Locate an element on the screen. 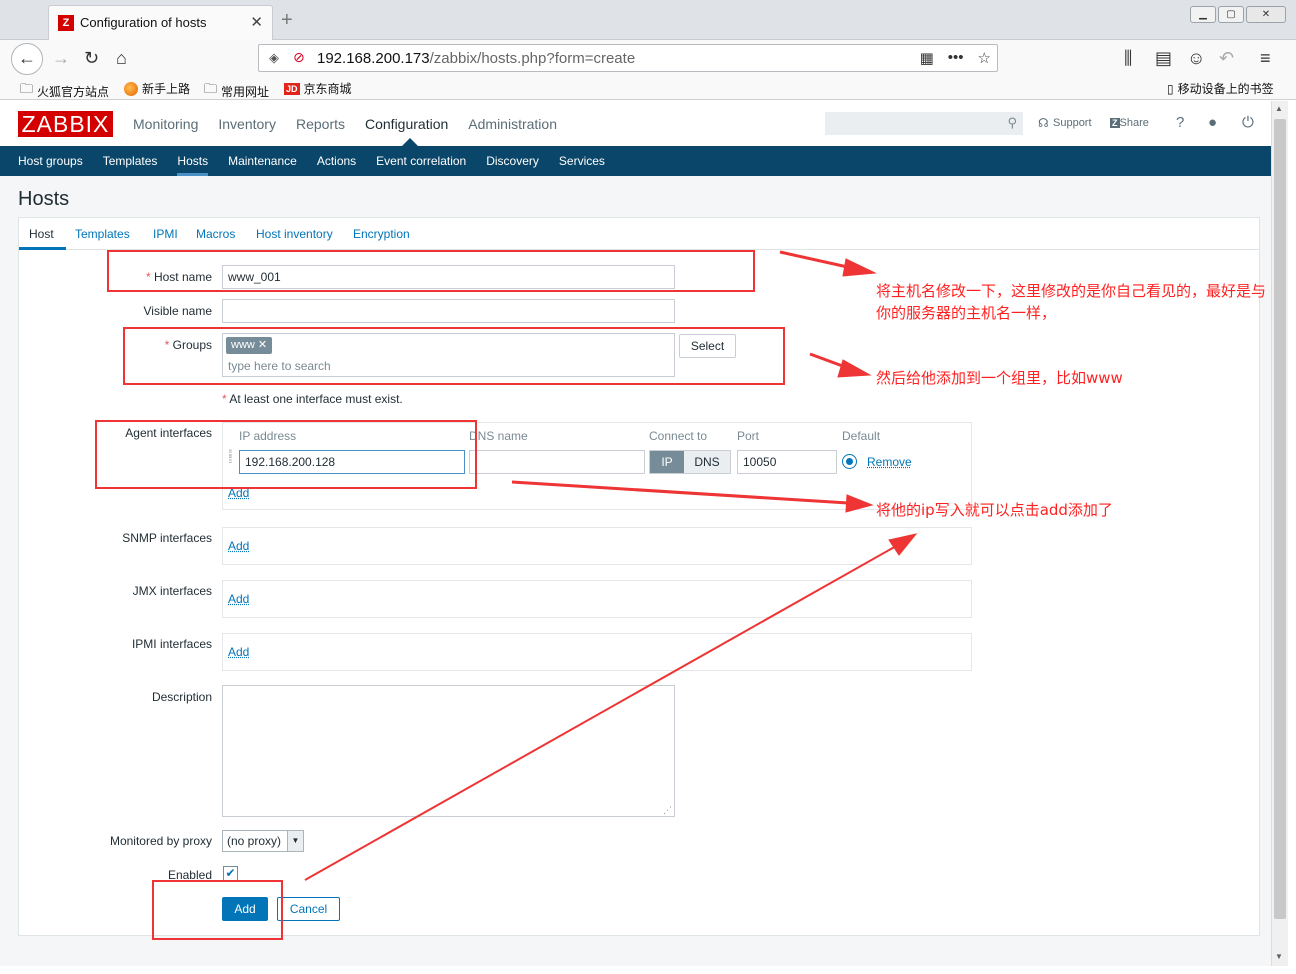 The image size is (1296, 974). annotation-note-ip: 将他的ip写入就可以点击add添加了 is located at coordinates (994, 510).